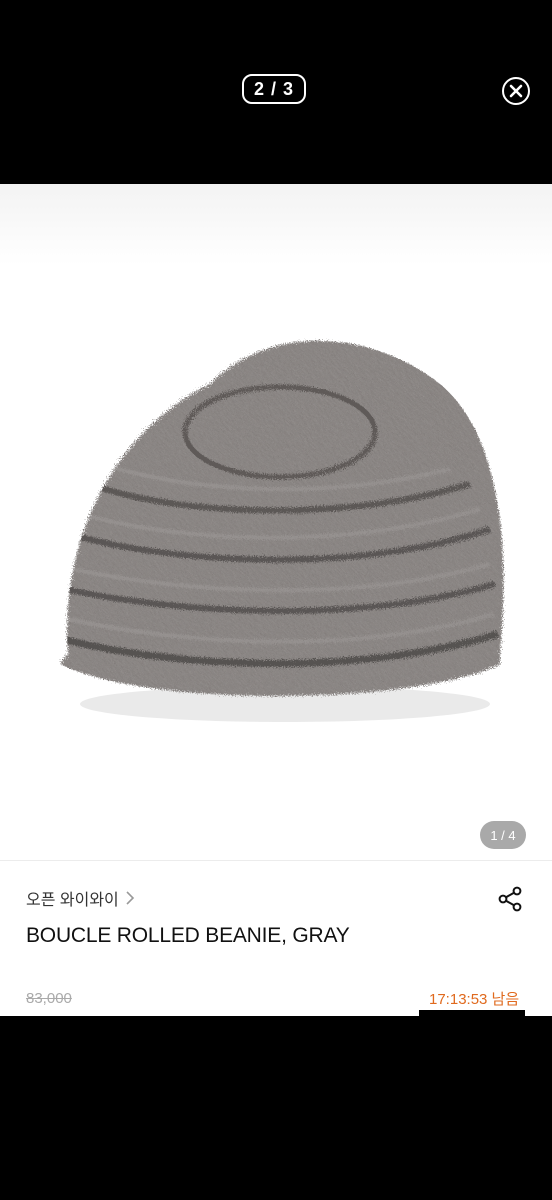  I want to click on chevron-right-icon, so click(130, 898).